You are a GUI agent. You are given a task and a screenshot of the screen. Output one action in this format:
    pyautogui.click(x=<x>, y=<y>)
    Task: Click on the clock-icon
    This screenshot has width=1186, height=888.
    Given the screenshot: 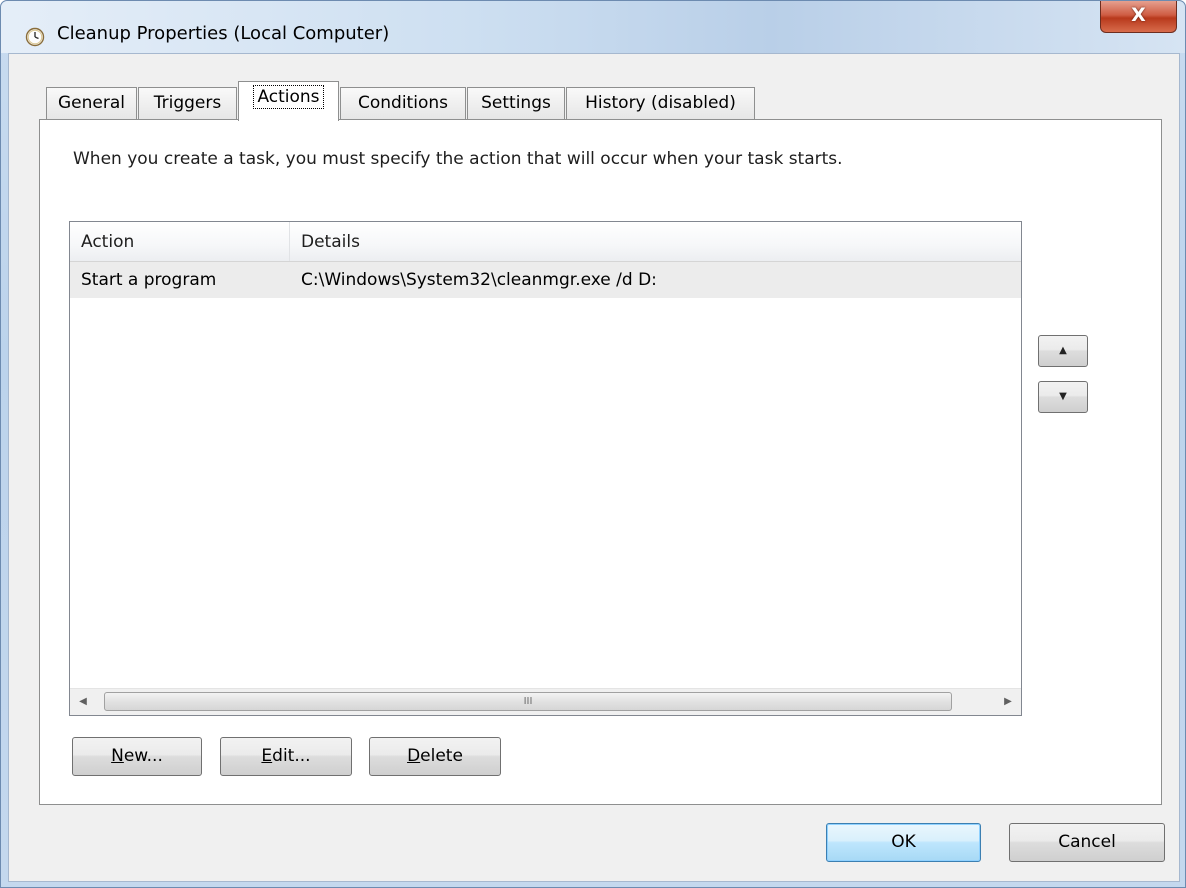 What is the action you would take?
    pyautogui.click(x=35, y=37)
    